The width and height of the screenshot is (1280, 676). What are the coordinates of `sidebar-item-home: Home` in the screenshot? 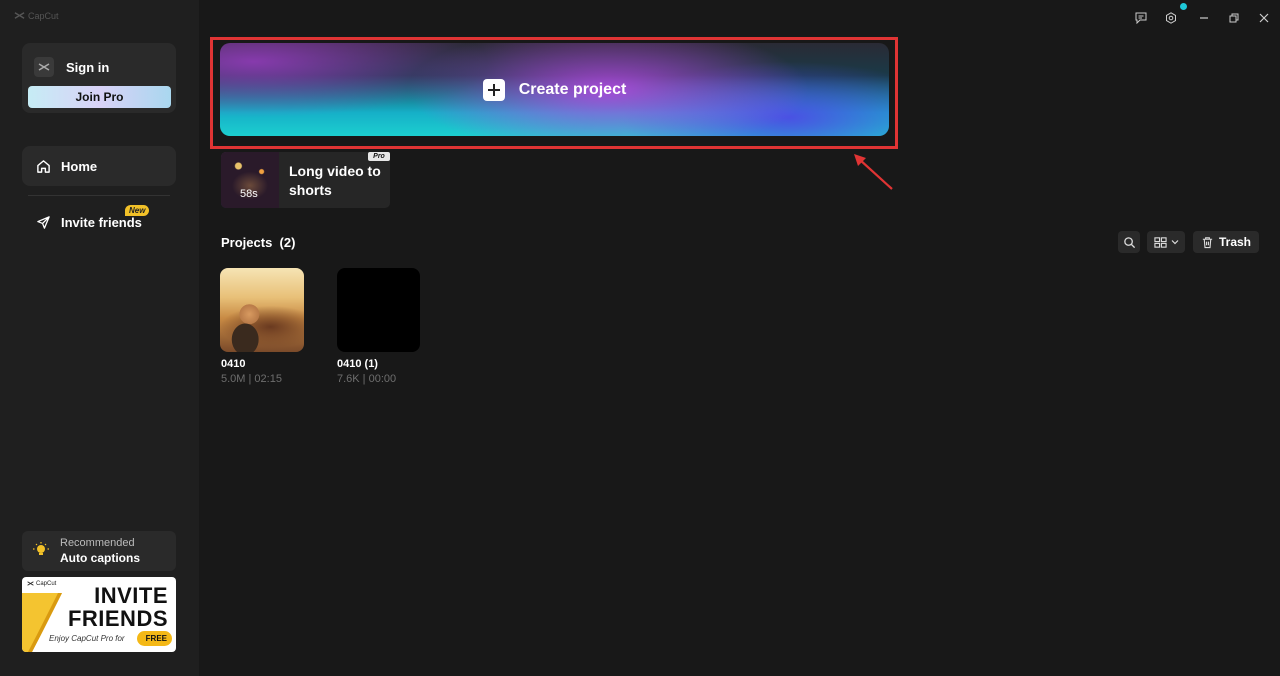 It's located at (99, 166).